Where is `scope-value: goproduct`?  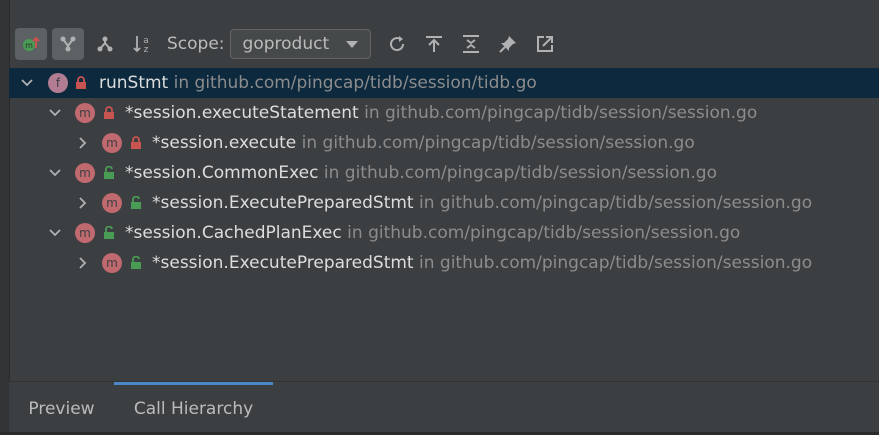 scope-value: goproduct is located at coordinates (286, 44).